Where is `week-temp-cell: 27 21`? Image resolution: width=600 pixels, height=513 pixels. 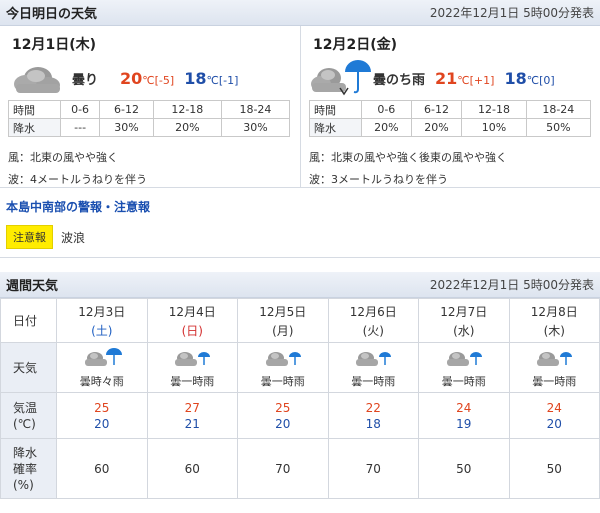 week-temp-cell: 27 21 is located at coordinates (192, 415).